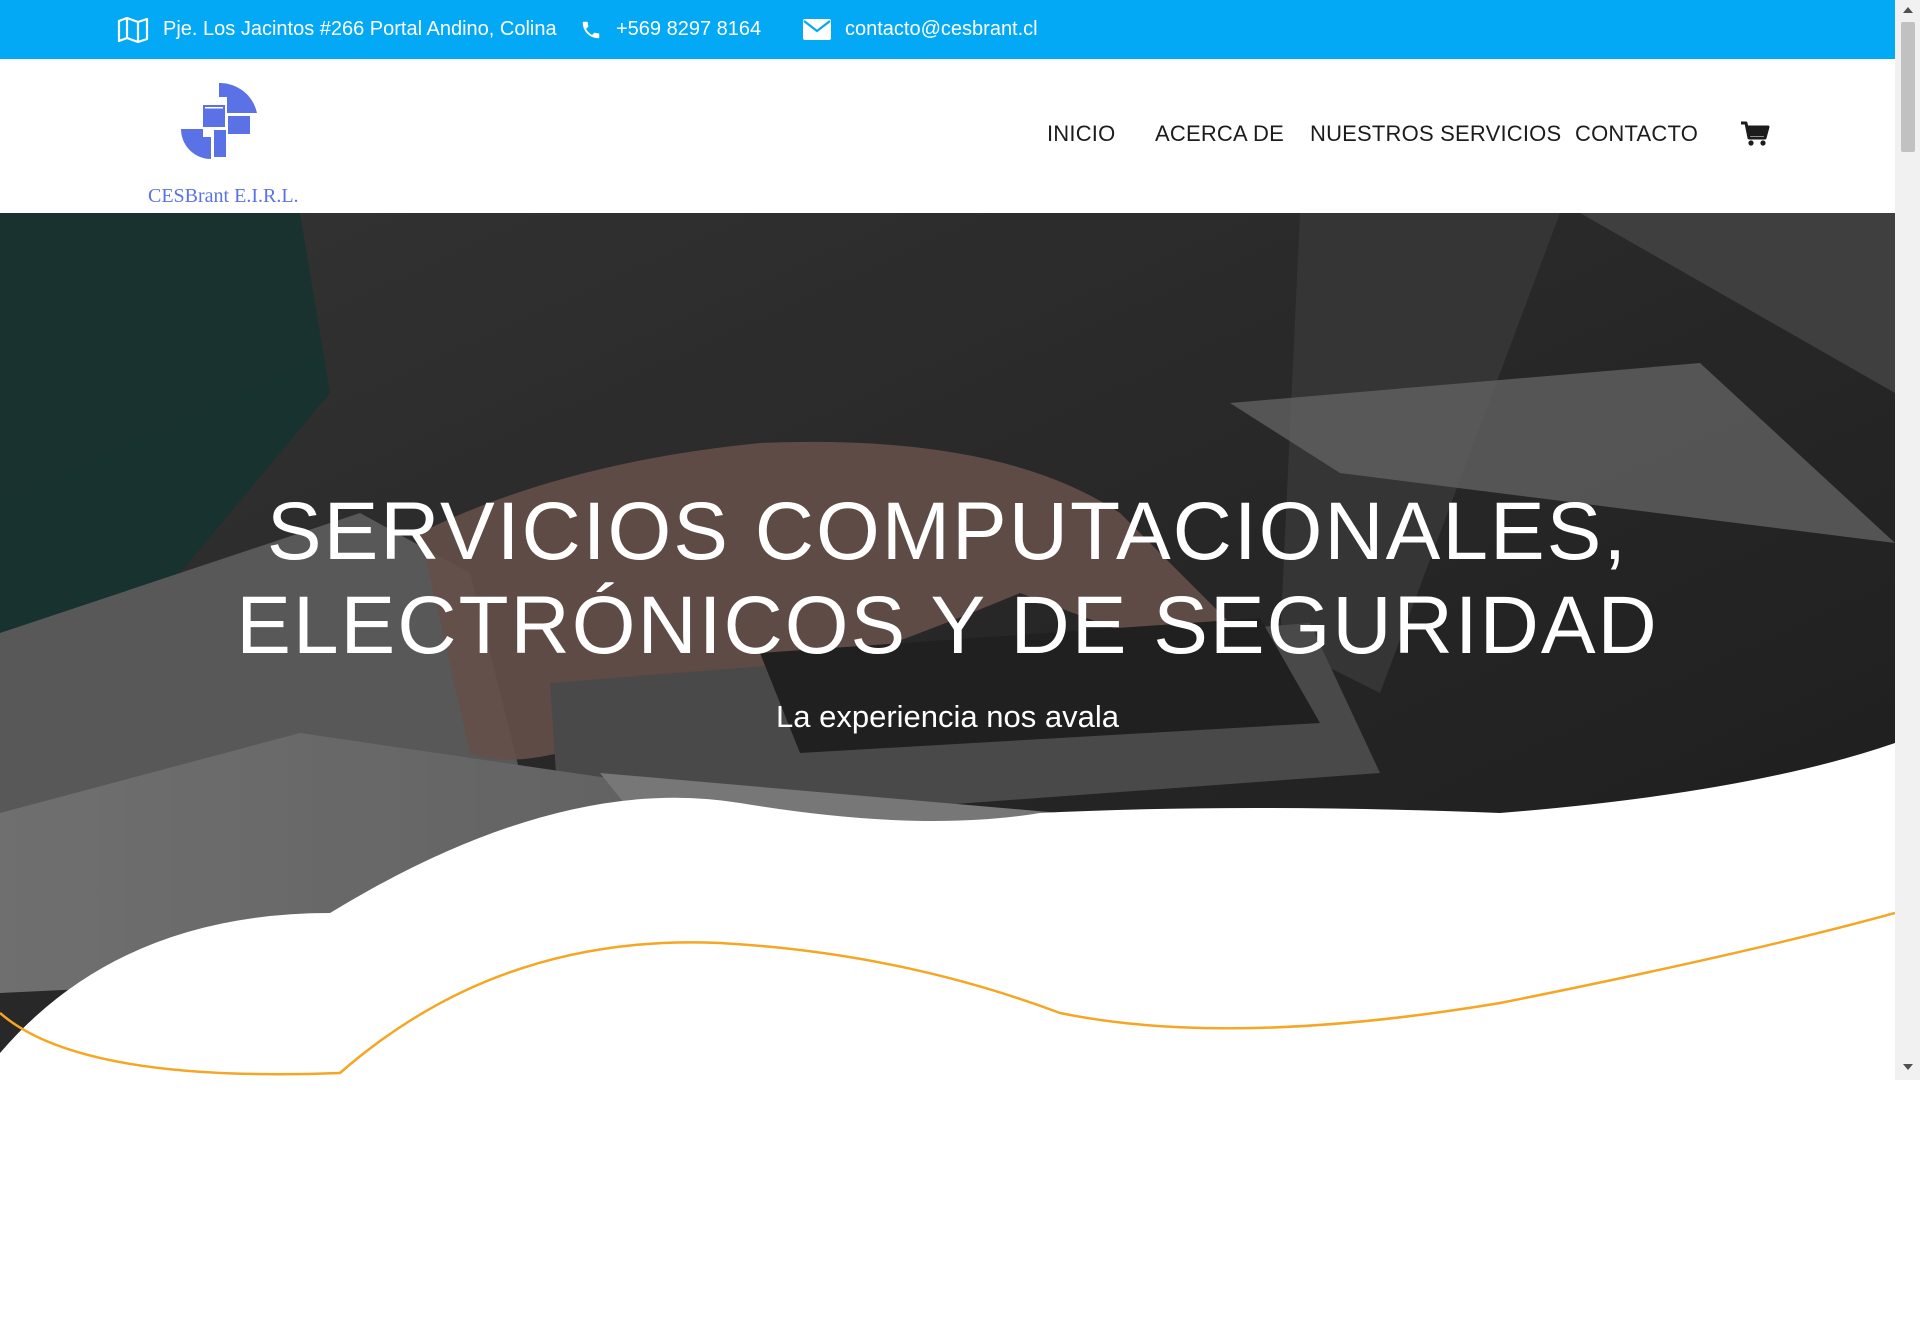  I want to click on nav-acerca-de: ACERCA DE, so click(1219, 134).